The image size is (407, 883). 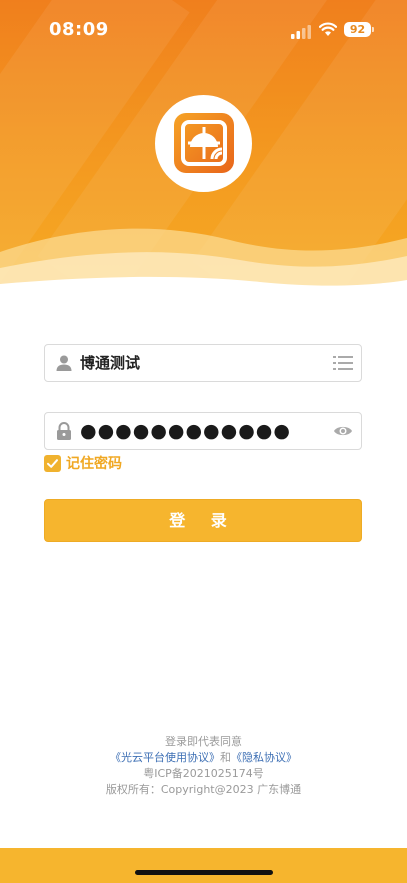 What do you see at coordinates (225, 757) in the screenshot?
I see `and-text: 和` at bounding box center [225, 757].